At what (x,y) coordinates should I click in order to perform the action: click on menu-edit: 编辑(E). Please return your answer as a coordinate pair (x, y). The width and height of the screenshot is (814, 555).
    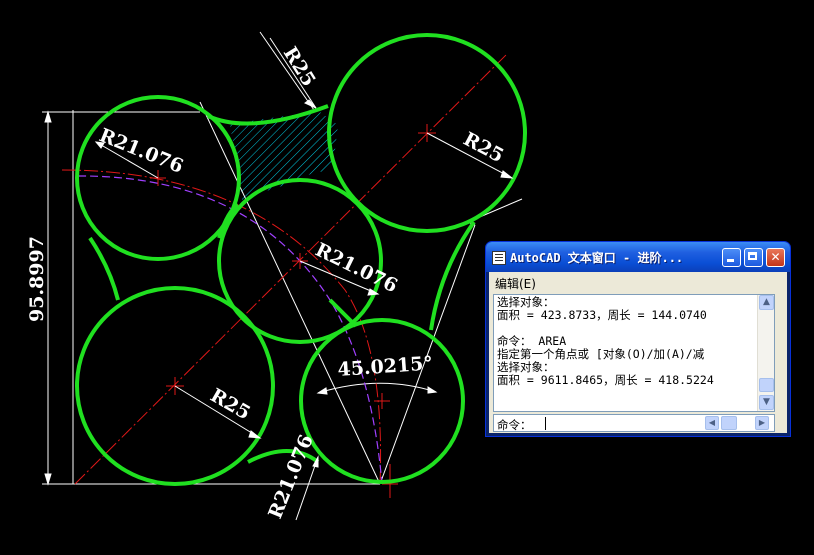
    Looking at the image, I should click on (515, 283).